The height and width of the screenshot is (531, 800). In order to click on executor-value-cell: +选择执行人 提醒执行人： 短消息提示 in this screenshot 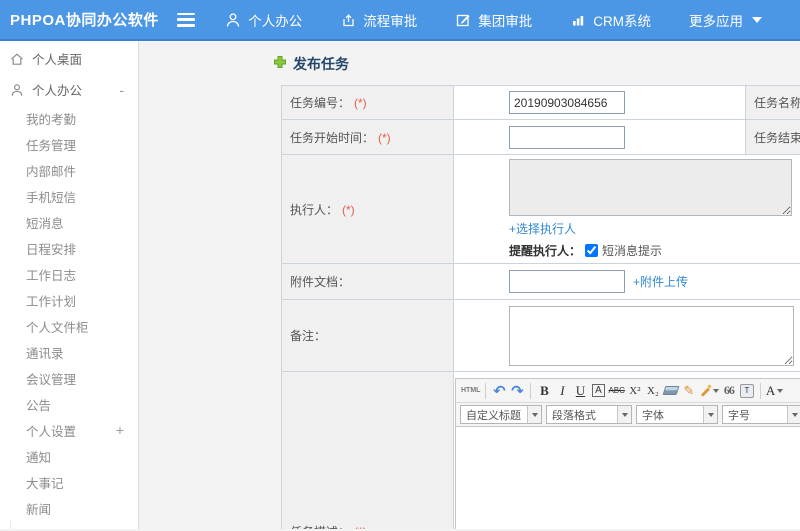, I will do `click(626, 209)`.